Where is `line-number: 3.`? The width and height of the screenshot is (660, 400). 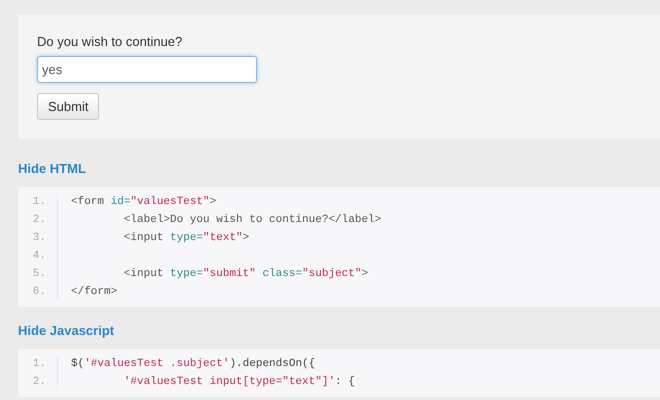 line-number: 3. is located at coordinates (39, 238).